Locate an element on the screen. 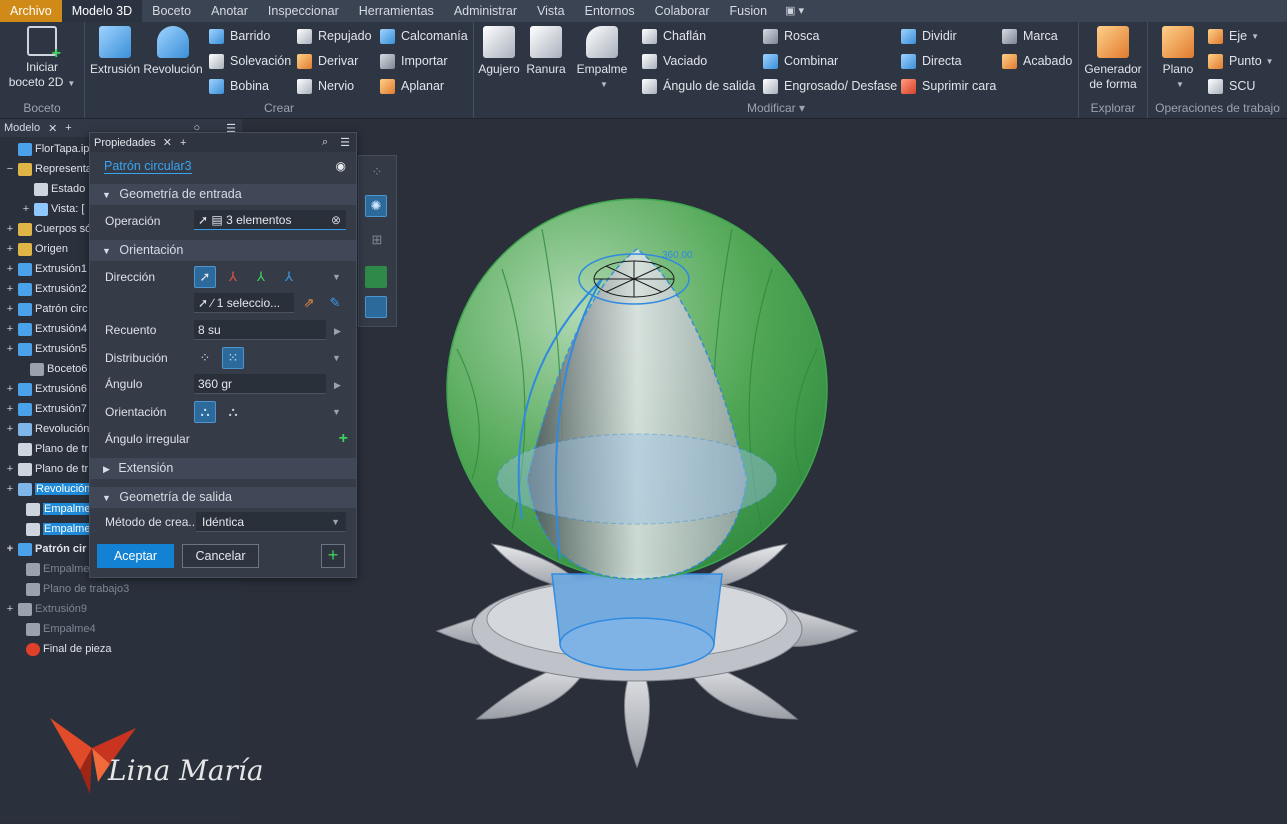 Image resolution: width=1287 pixels, height=824 pixels. derivar-button: Derivar is located at coordinates (327, 61).